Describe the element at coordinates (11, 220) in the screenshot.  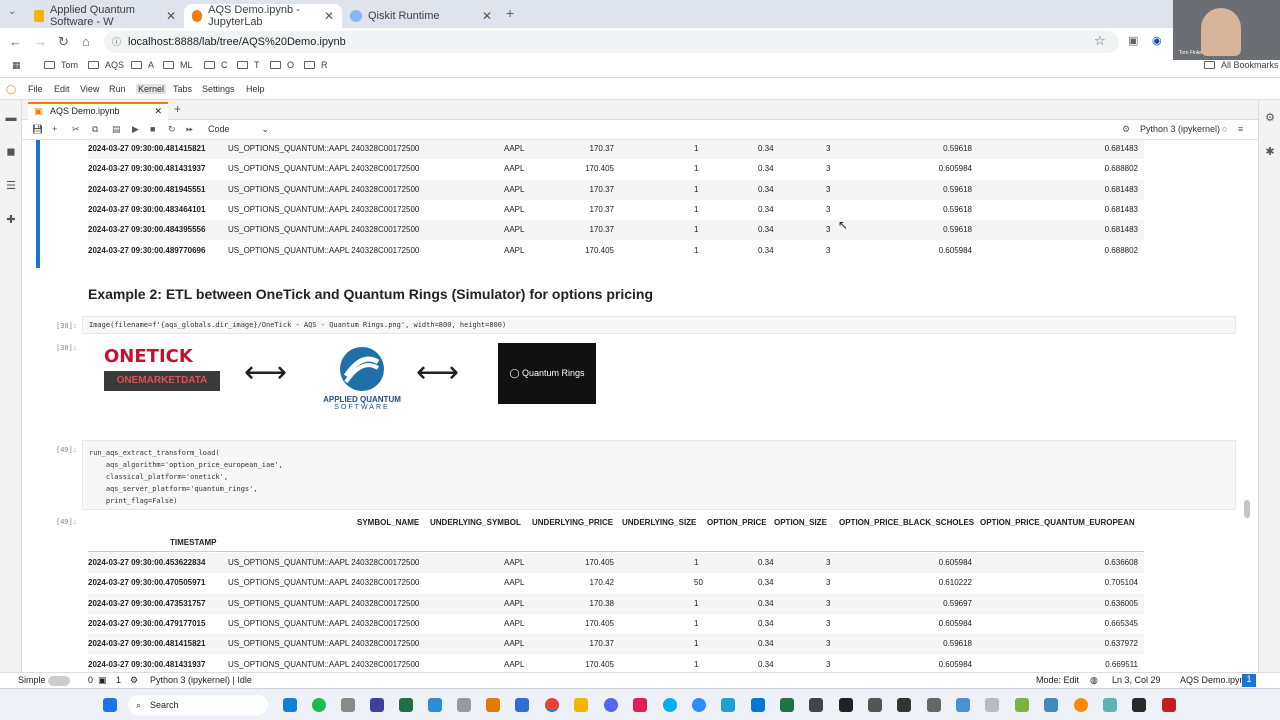
I see `extensions-icon: ✚` at that location.